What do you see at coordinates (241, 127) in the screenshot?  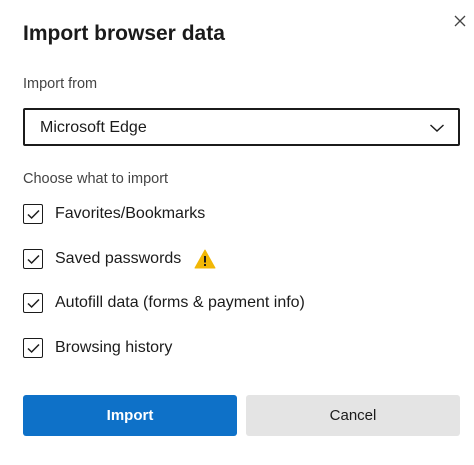 I see `import-from-dropdown: Microsoft Edge` at bounding box center [241, 127].